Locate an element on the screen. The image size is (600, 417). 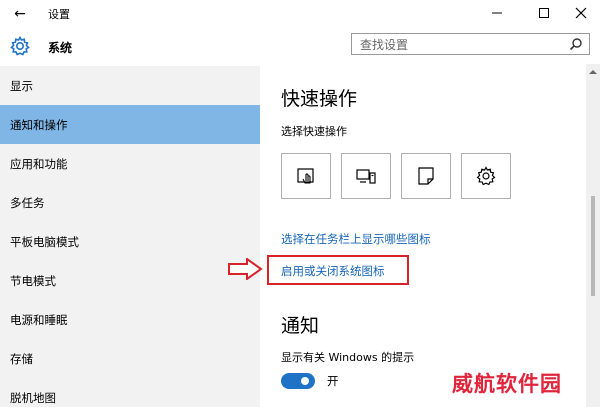
search-input is located at coordinates (460, 45).